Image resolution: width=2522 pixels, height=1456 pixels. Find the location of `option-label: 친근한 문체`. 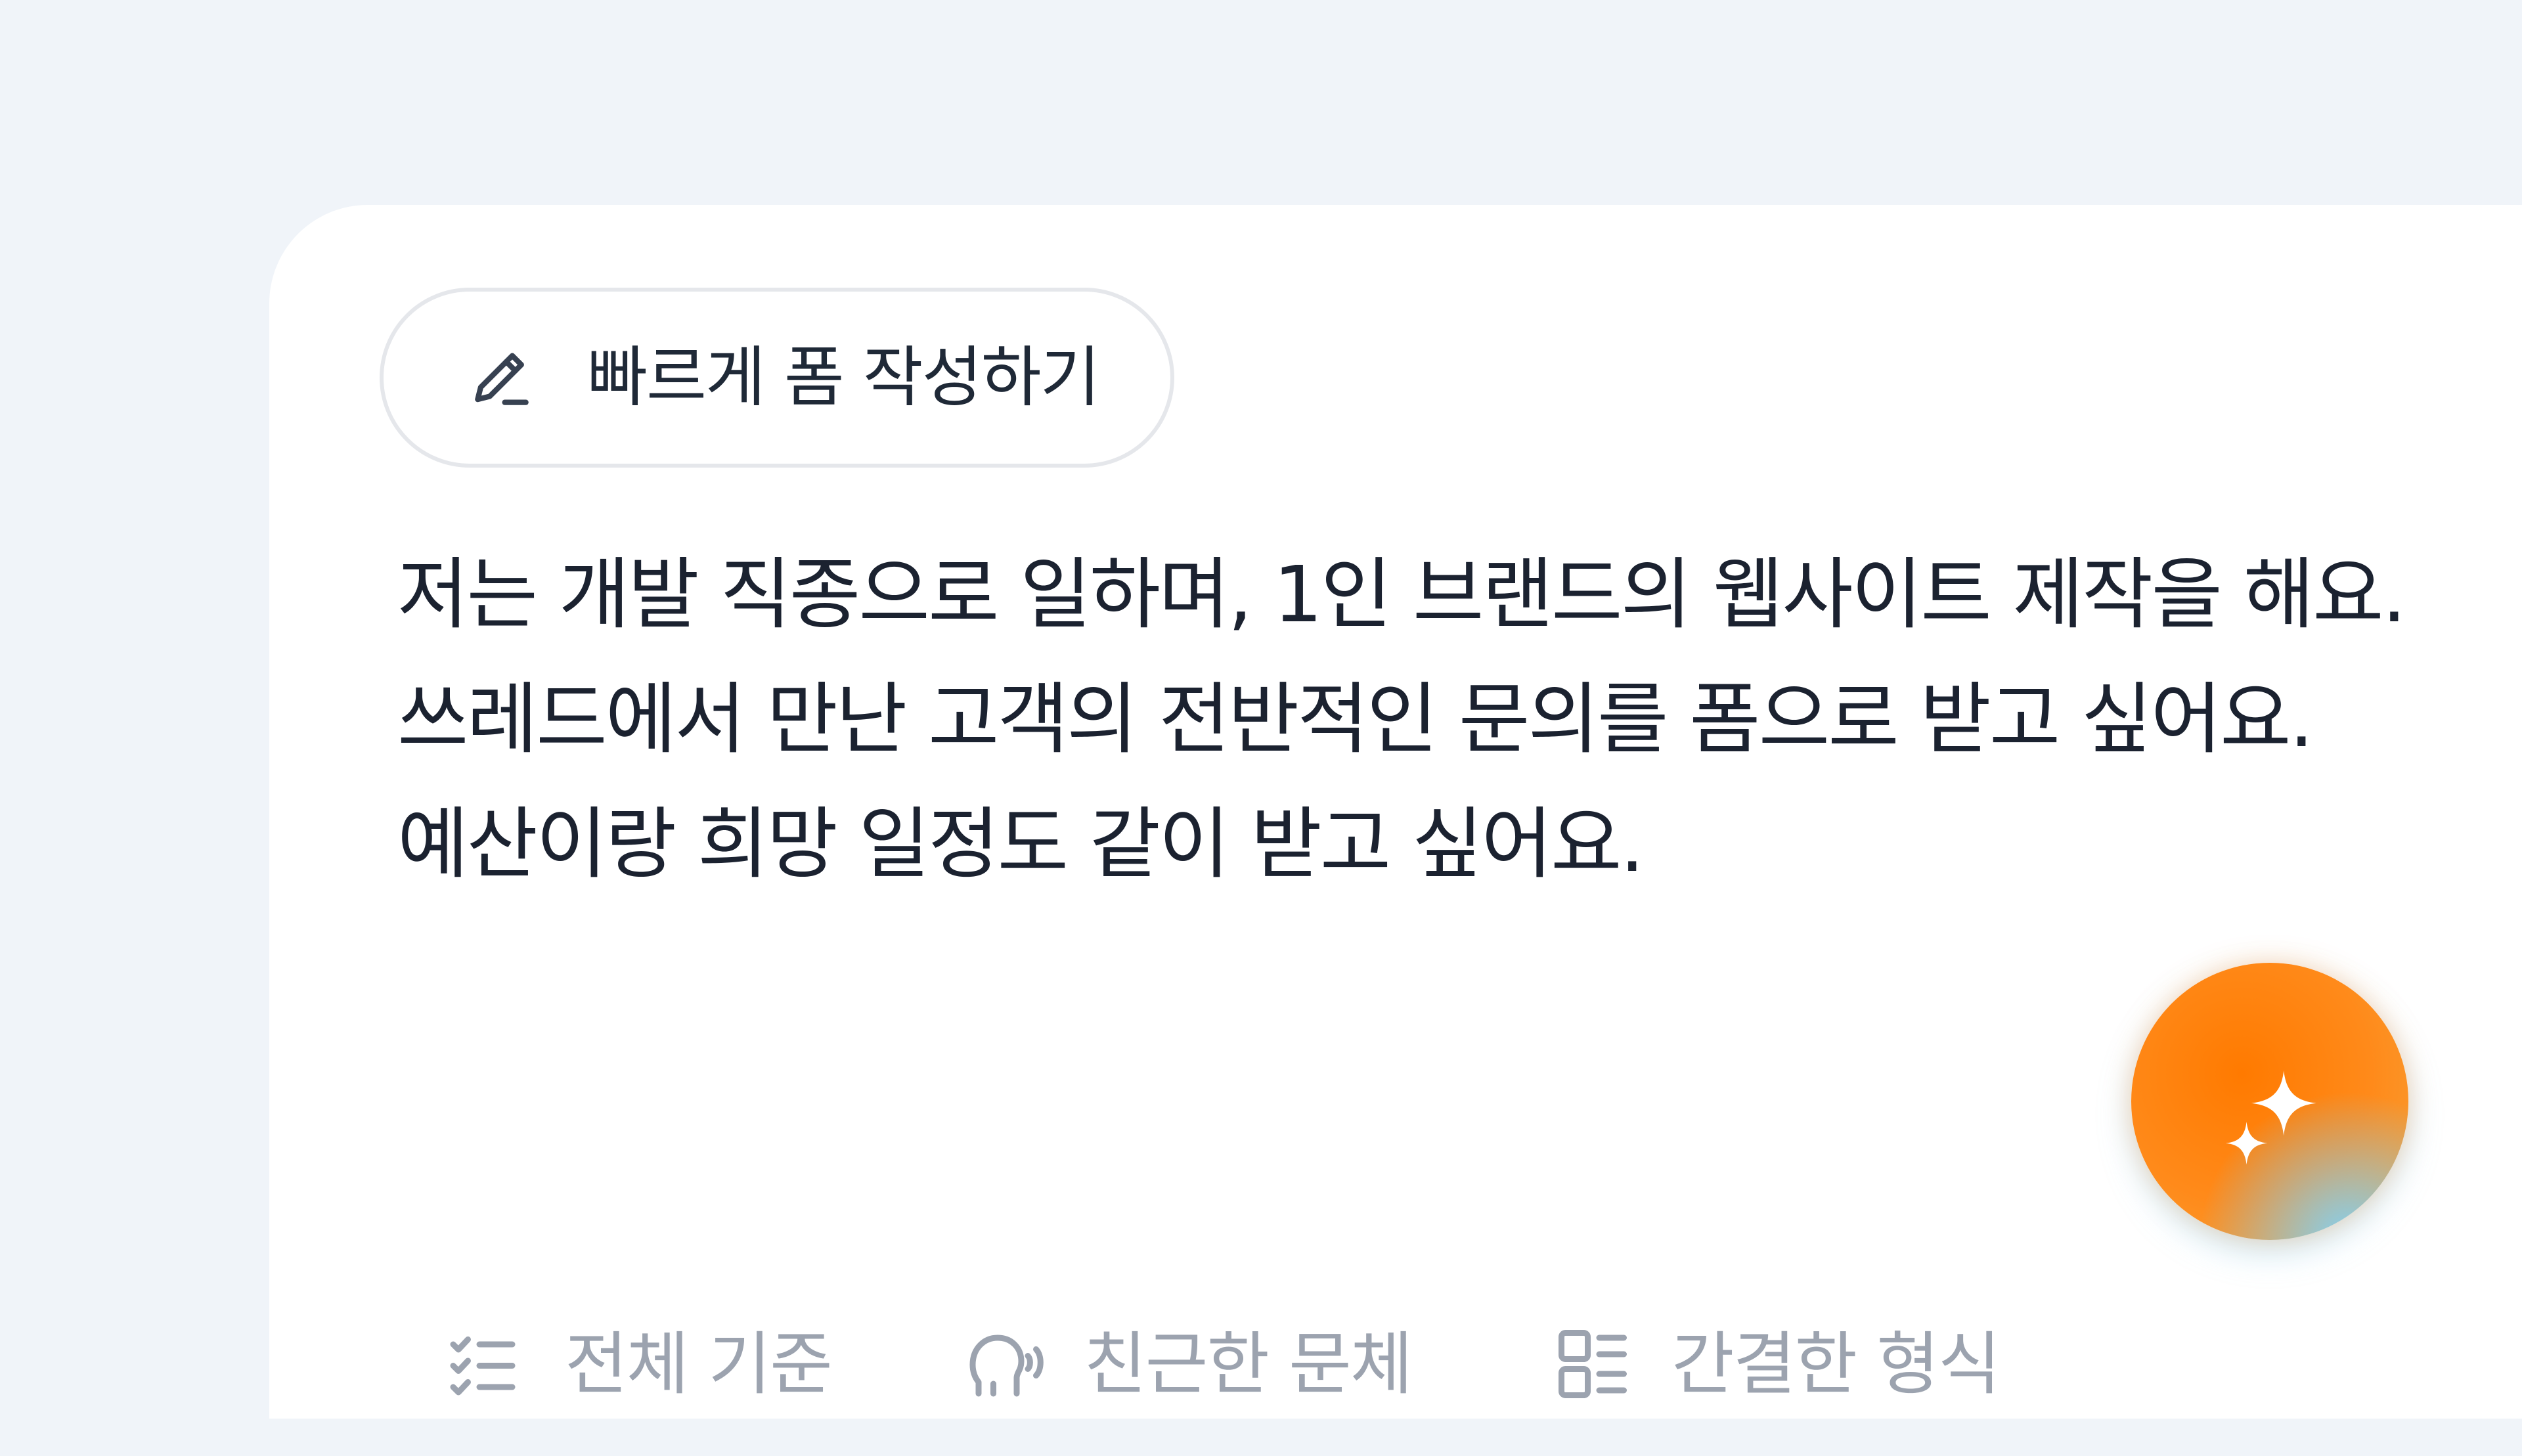

option-label: 친근한 문체 is located at coordinates (1248, 1364).